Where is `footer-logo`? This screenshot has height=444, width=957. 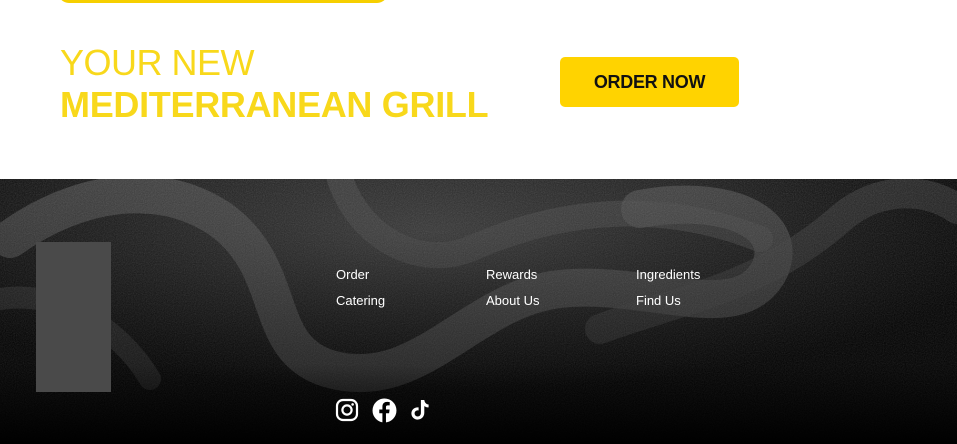
footer-logo is located at coordinates (73, 317).